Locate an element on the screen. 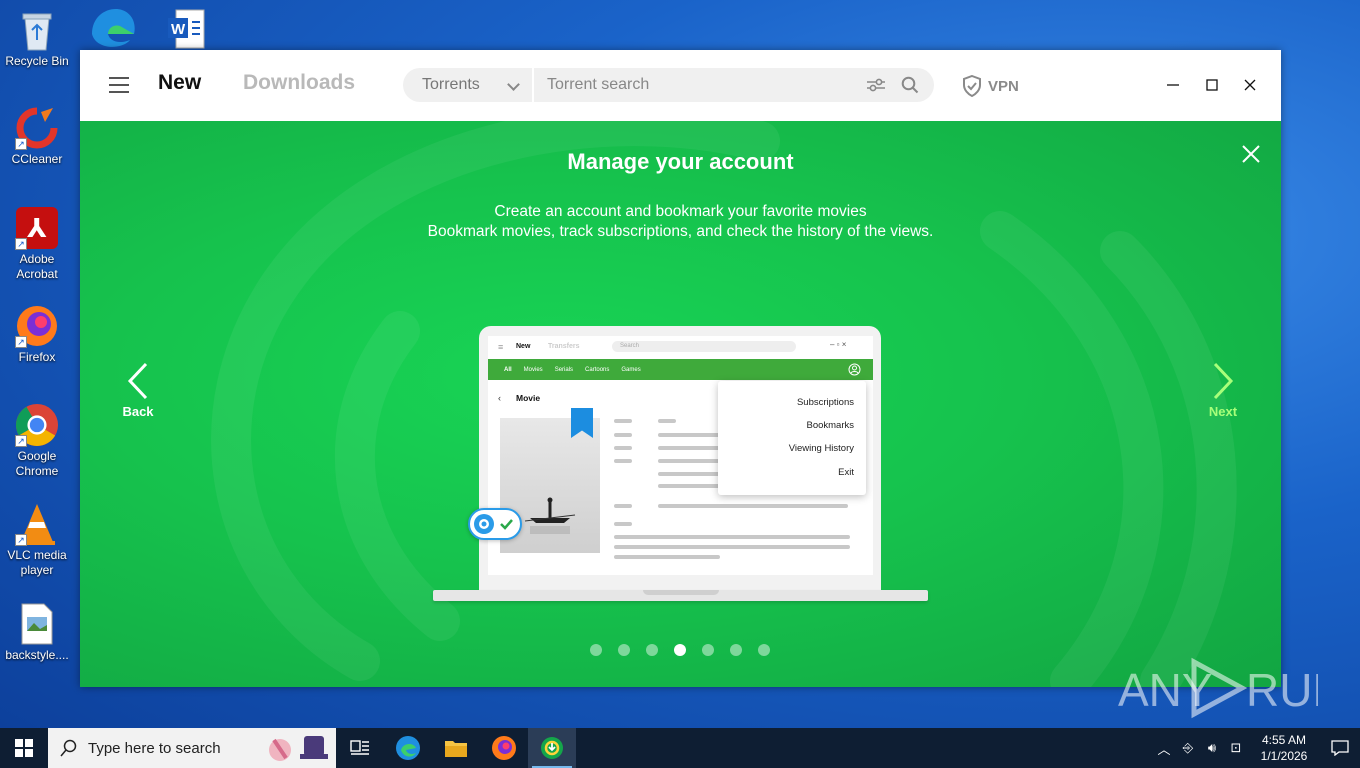 This screenshot has height=768, width=1360. illustration-search: Search is located at coordinates (704, 346).